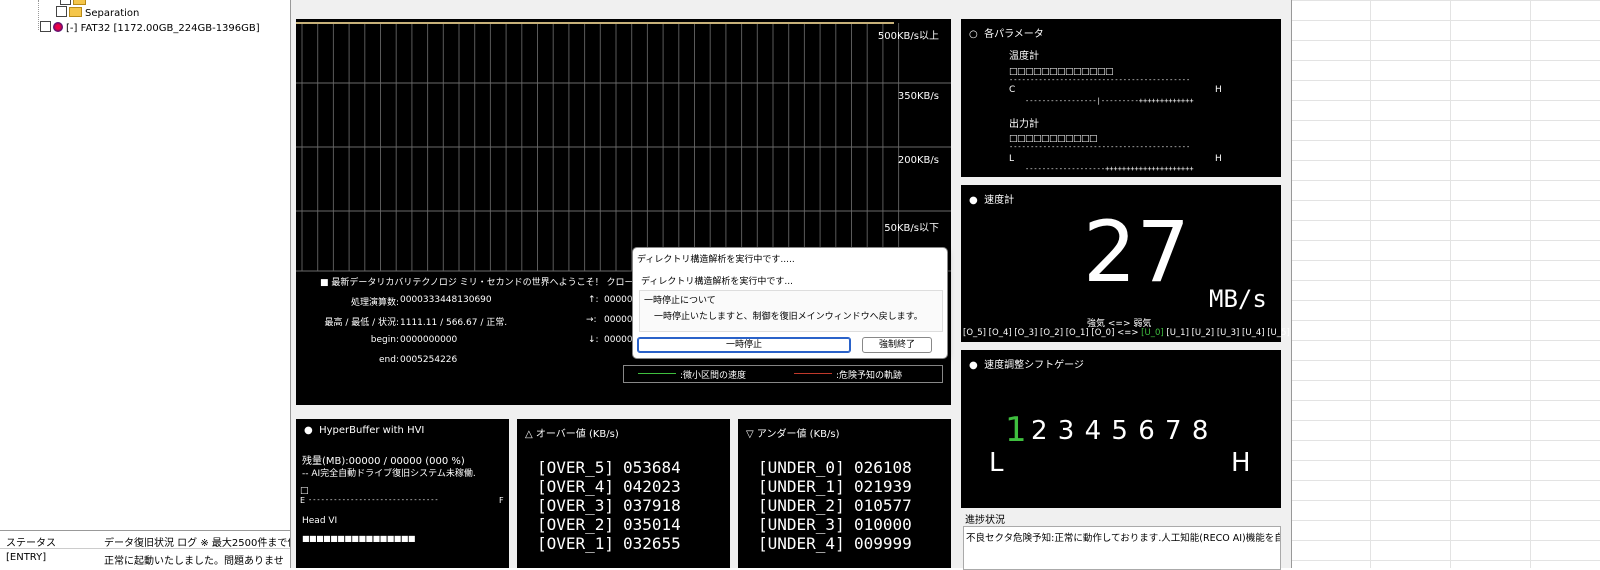 The image size is (1600, 570). I want to click on speed-title: ● 速度計, so click(991, 198).